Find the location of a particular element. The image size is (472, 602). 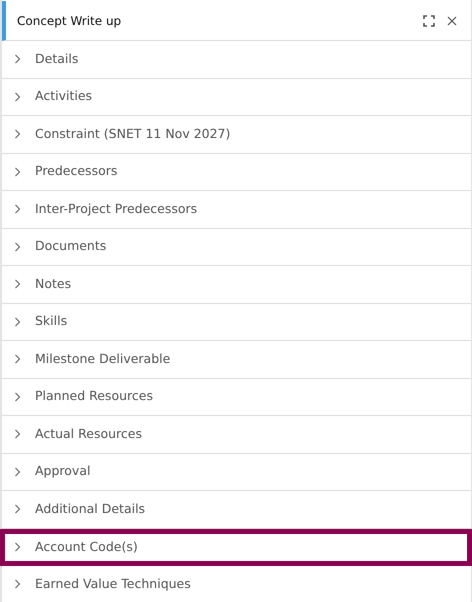

section-header: Milestone Deliverable is located at coordinates (236, 359).